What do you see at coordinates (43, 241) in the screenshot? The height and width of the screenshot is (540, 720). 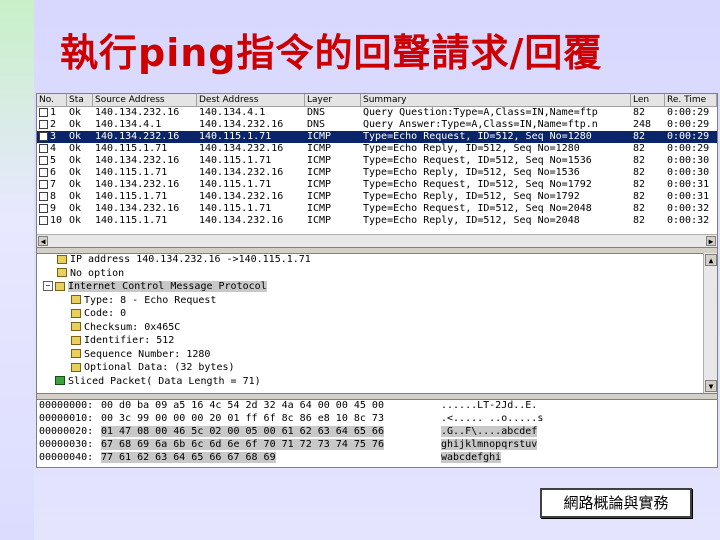 I see `scroll-left-icon: ◀` at bounding box center [43, 241].